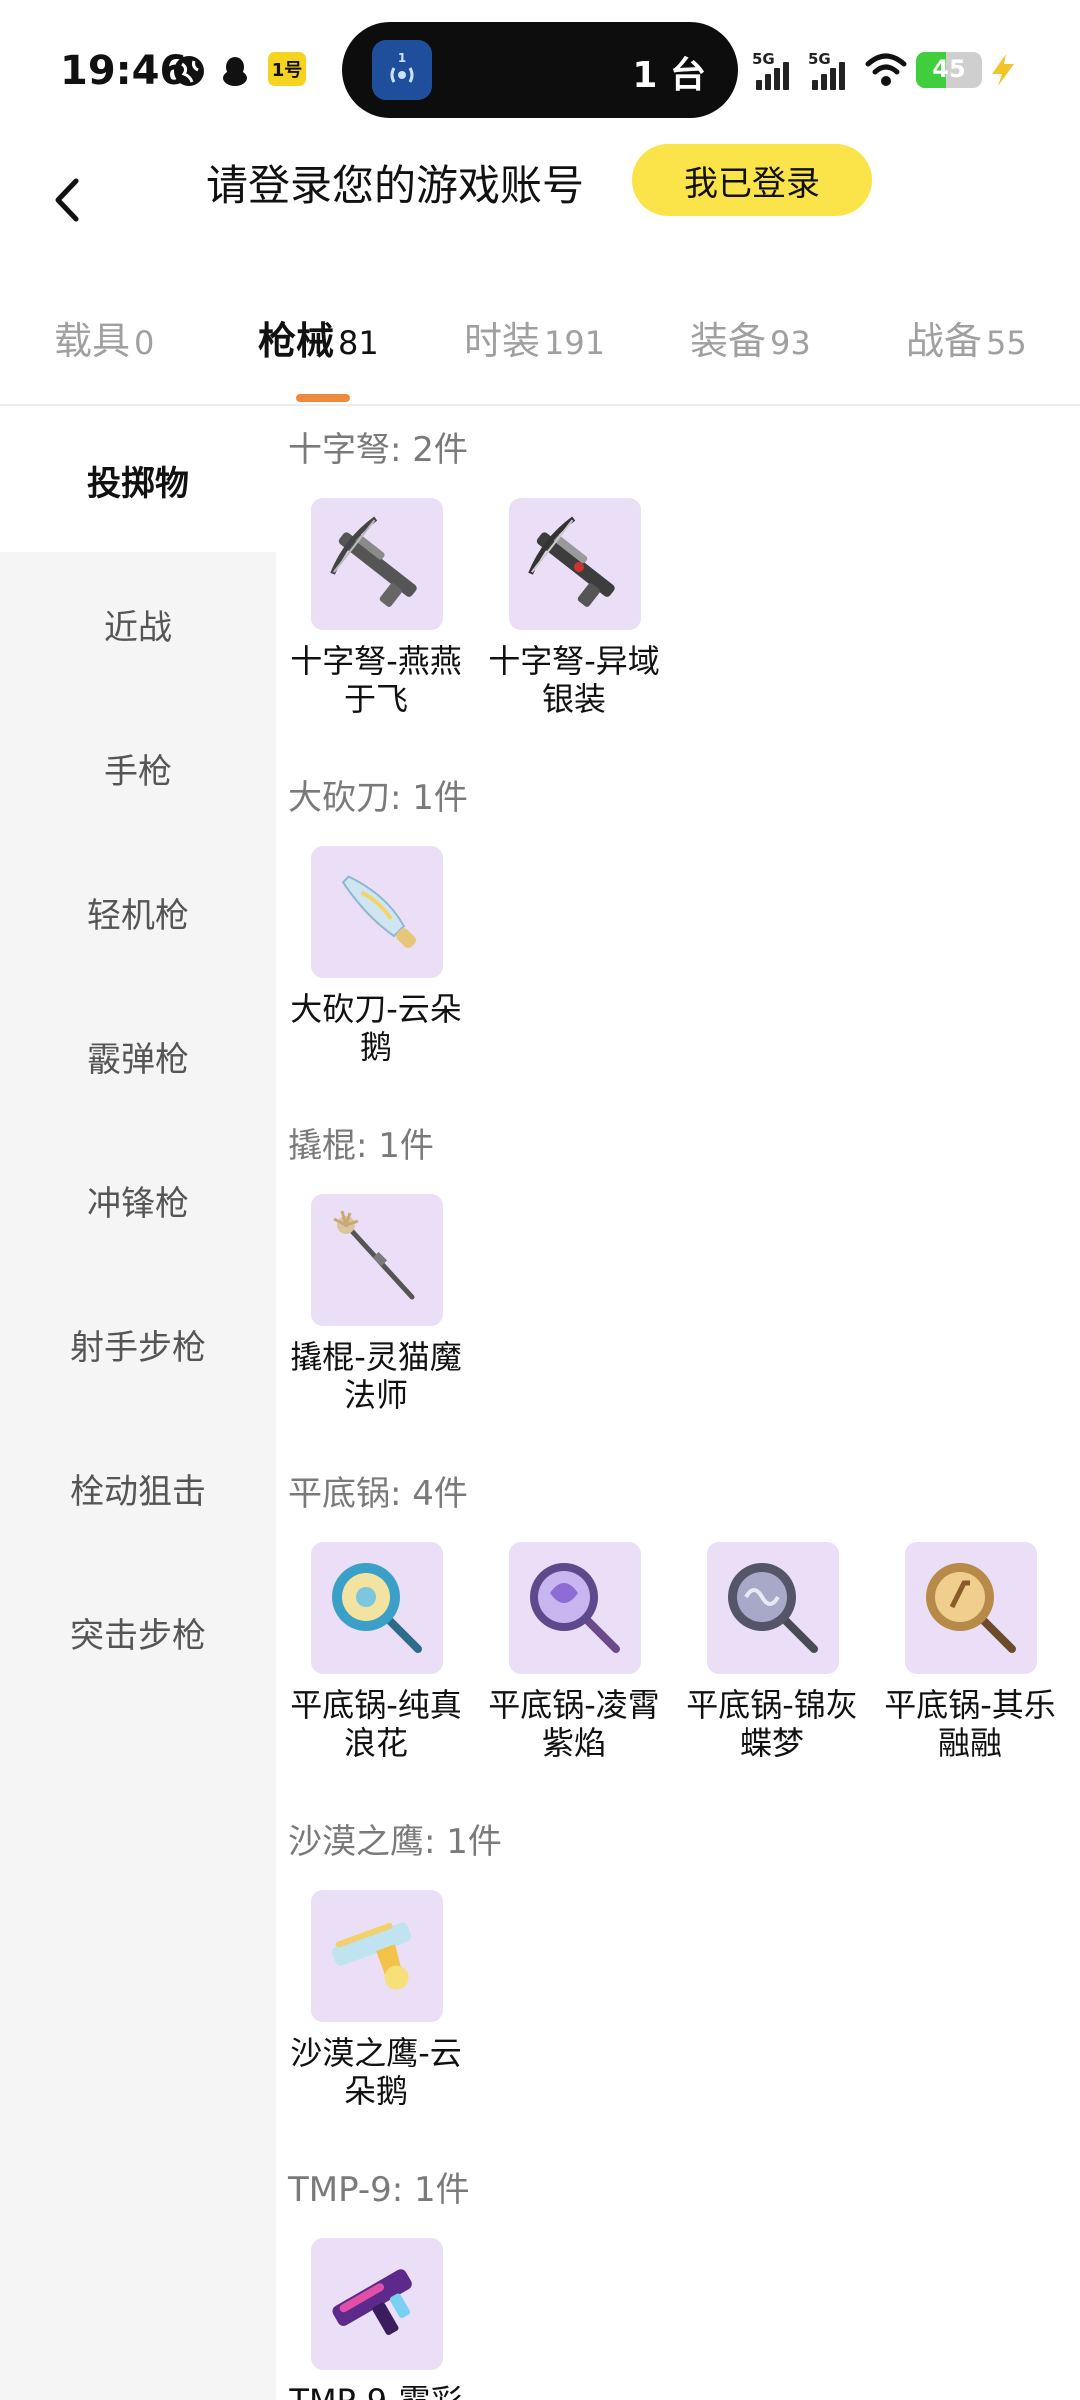 The width and height of the screenshot is (1080, 2400). I want to click on sidebar-item-sniper: 栓动狙击, so click(138, 1488).